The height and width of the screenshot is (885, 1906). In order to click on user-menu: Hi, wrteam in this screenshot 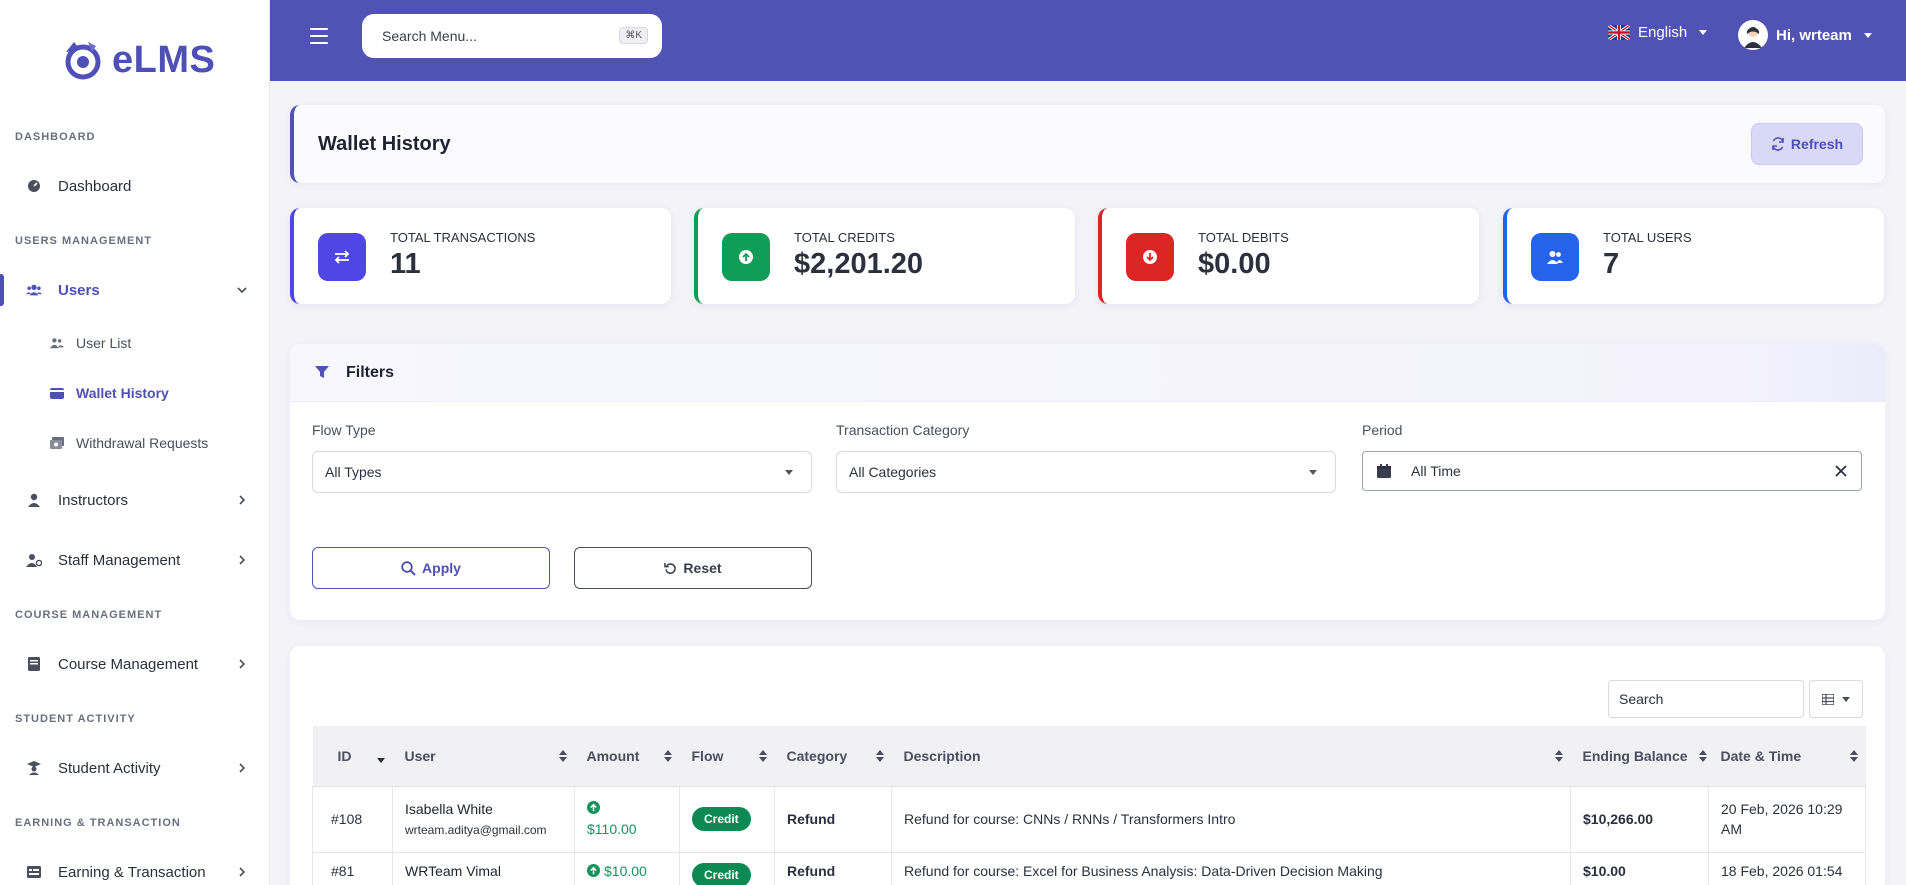, I will do `click(1805, 35)`.